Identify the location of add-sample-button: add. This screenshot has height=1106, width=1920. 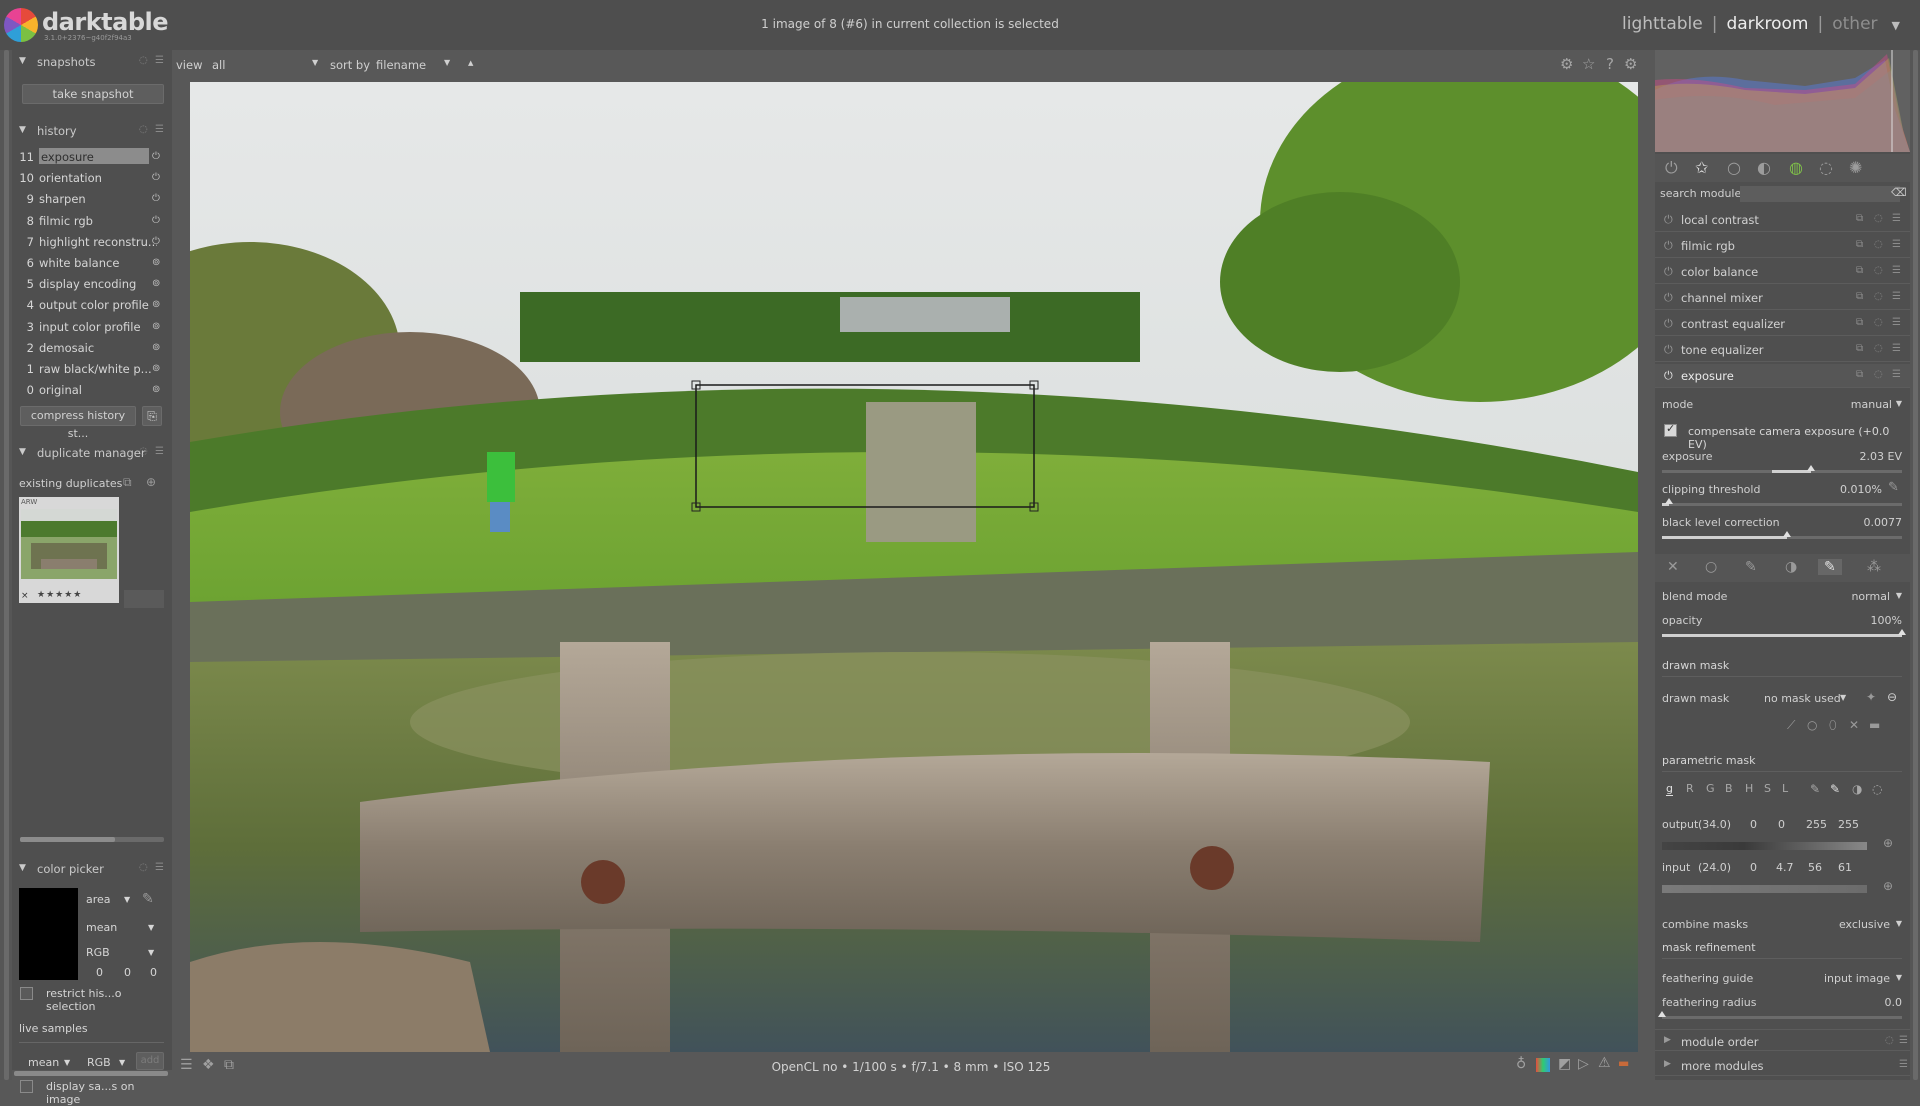
(150, 1061).